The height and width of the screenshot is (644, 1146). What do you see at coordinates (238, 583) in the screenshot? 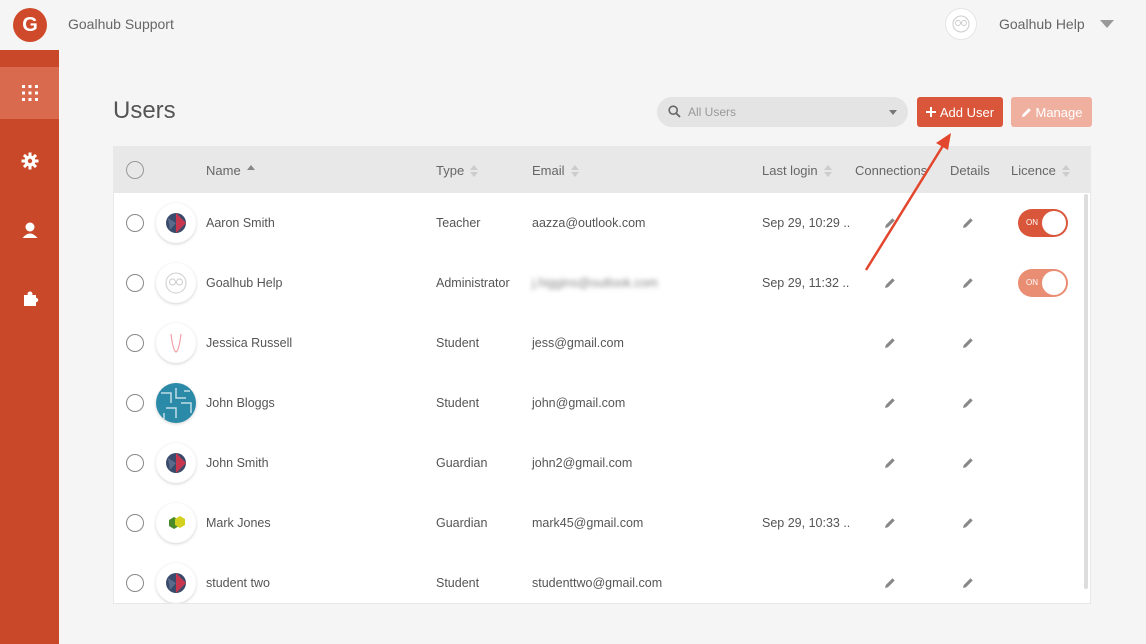
I see `user-name: student two` at bounding box center [238, 583].